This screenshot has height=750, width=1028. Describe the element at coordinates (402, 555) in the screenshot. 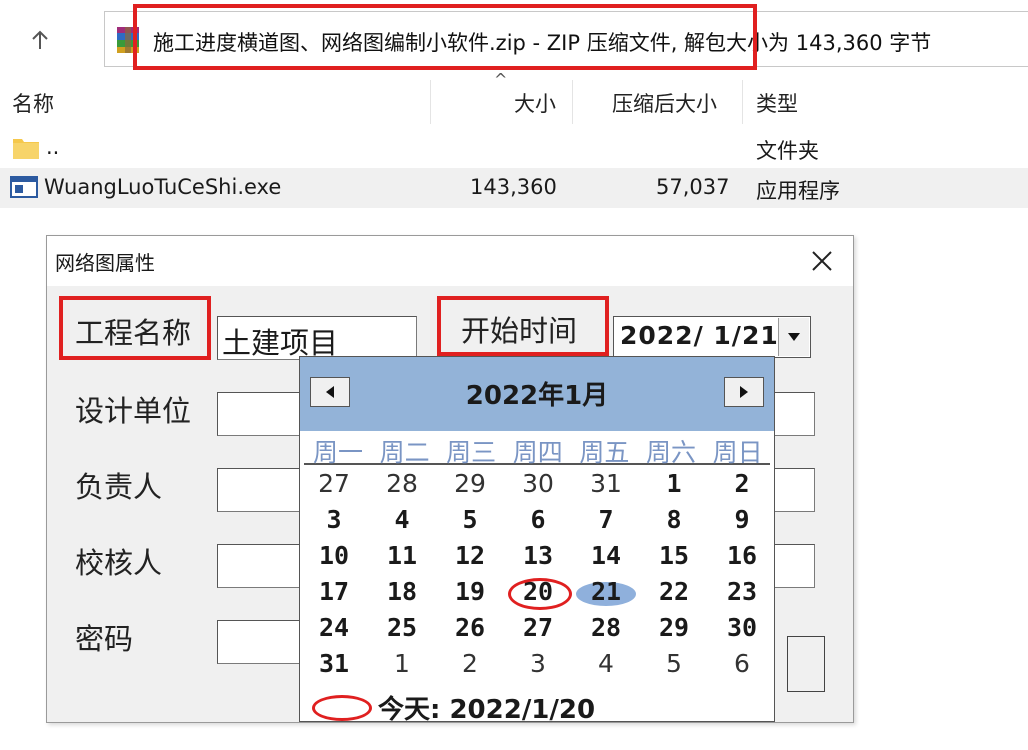

I see `calendar-day: 11` at that location.